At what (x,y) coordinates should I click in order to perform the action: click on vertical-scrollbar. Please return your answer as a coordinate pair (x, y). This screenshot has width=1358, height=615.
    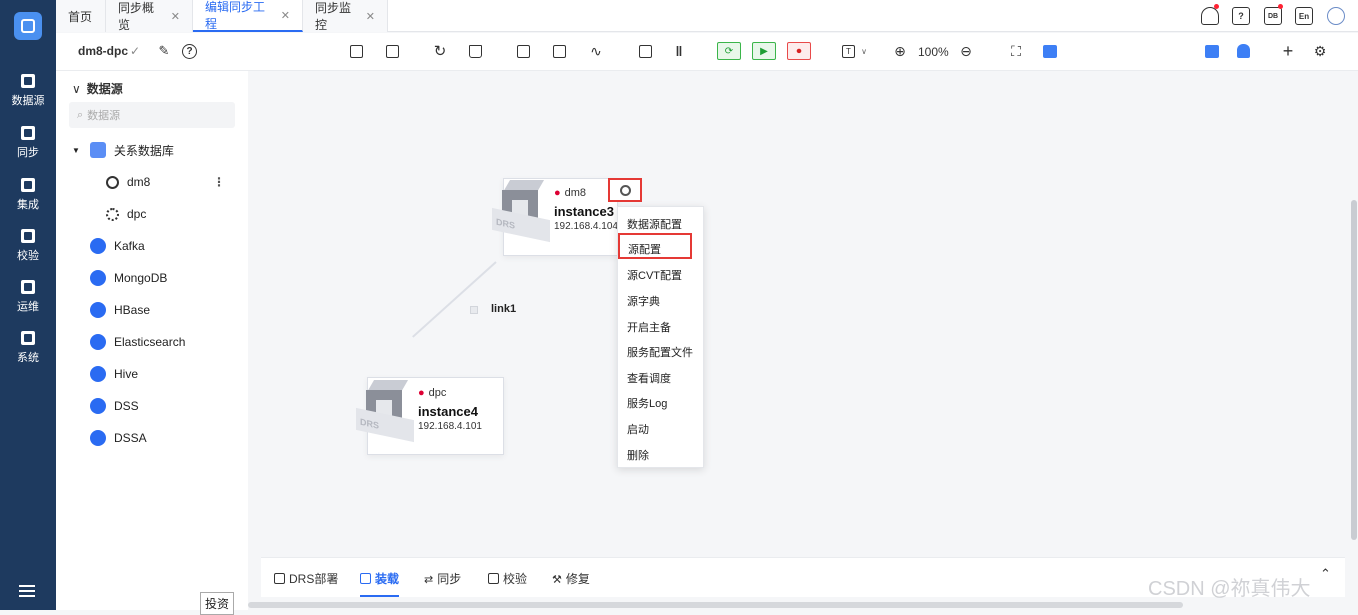
    Looking at the image, I should click on (1354, 370).